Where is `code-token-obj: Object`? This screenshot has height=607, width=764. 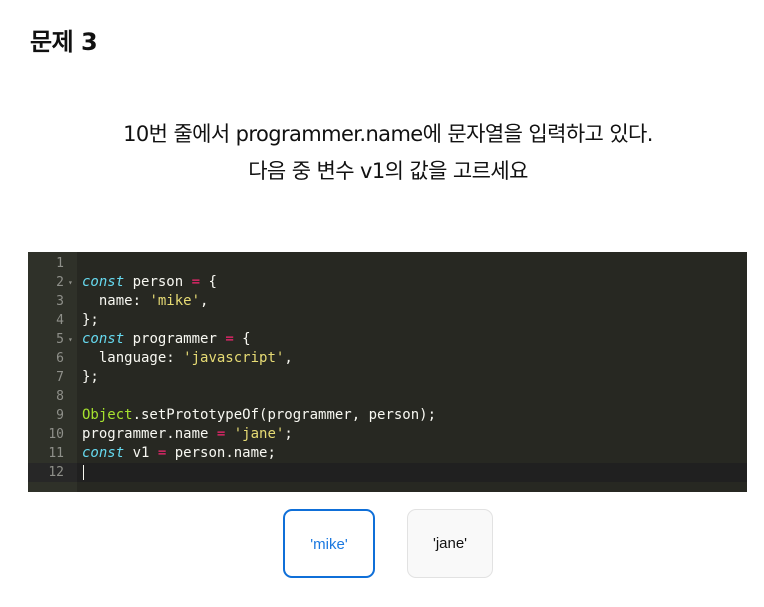 code-token-obj: Object is located at coordinates (107, 415).